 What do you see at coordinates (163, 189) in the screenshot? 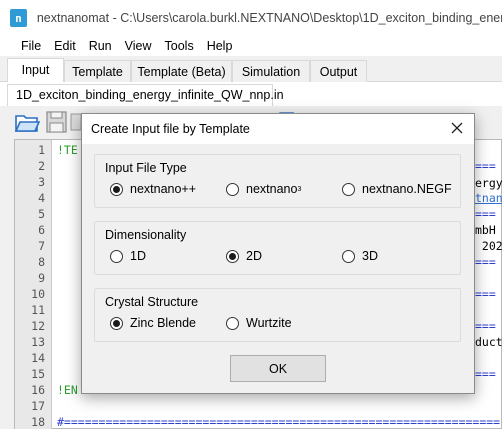
I see `radio-label: nextnano++` at bounding box center [163, 189].